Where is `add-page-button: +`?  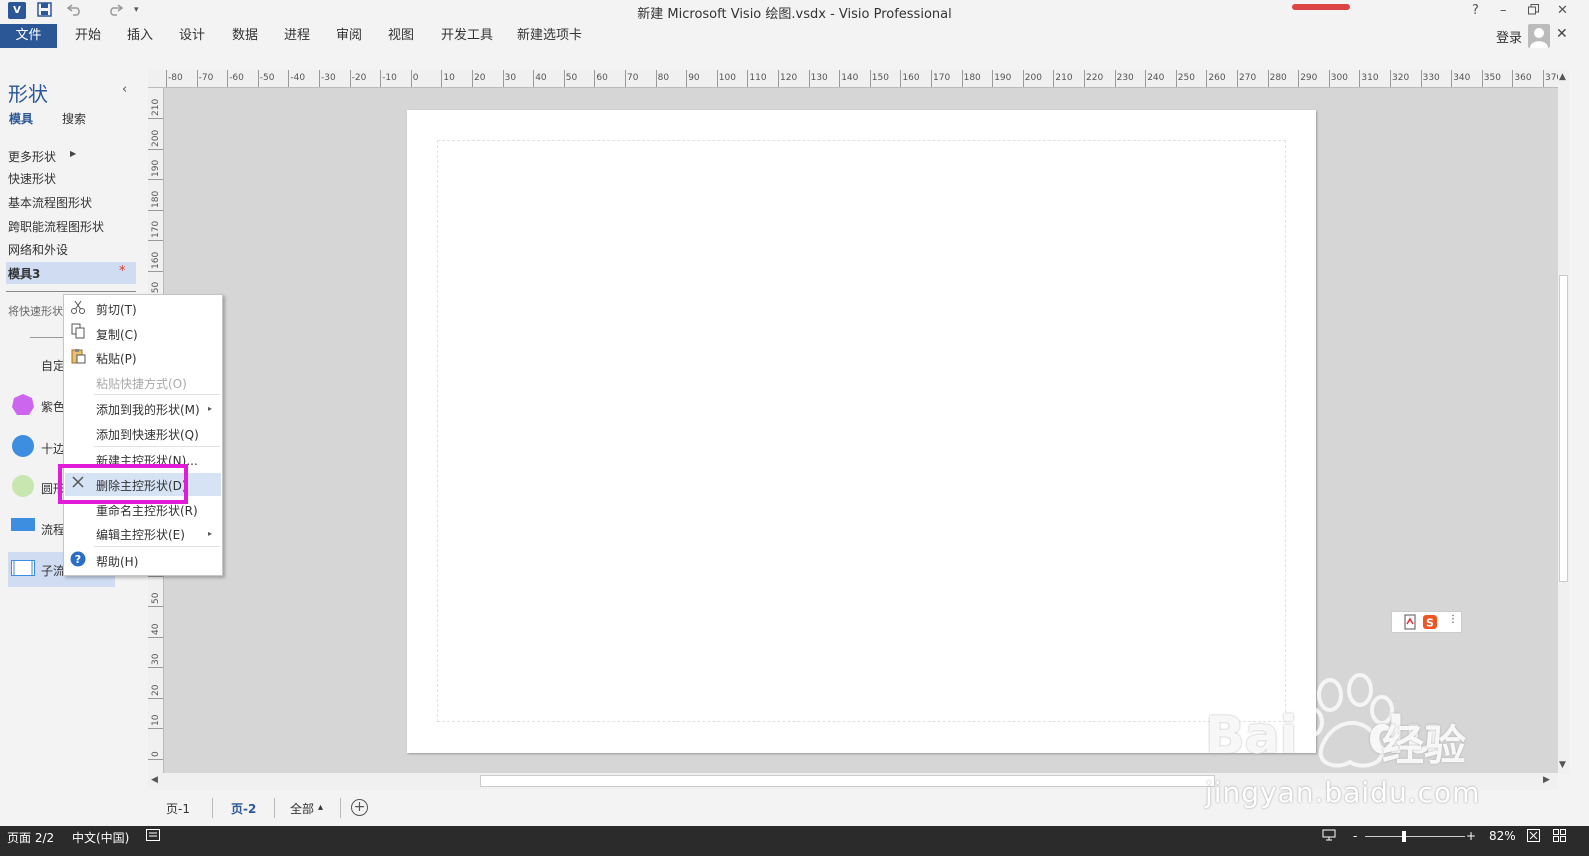
add-page-button: + is located at coordinates (359, 807).